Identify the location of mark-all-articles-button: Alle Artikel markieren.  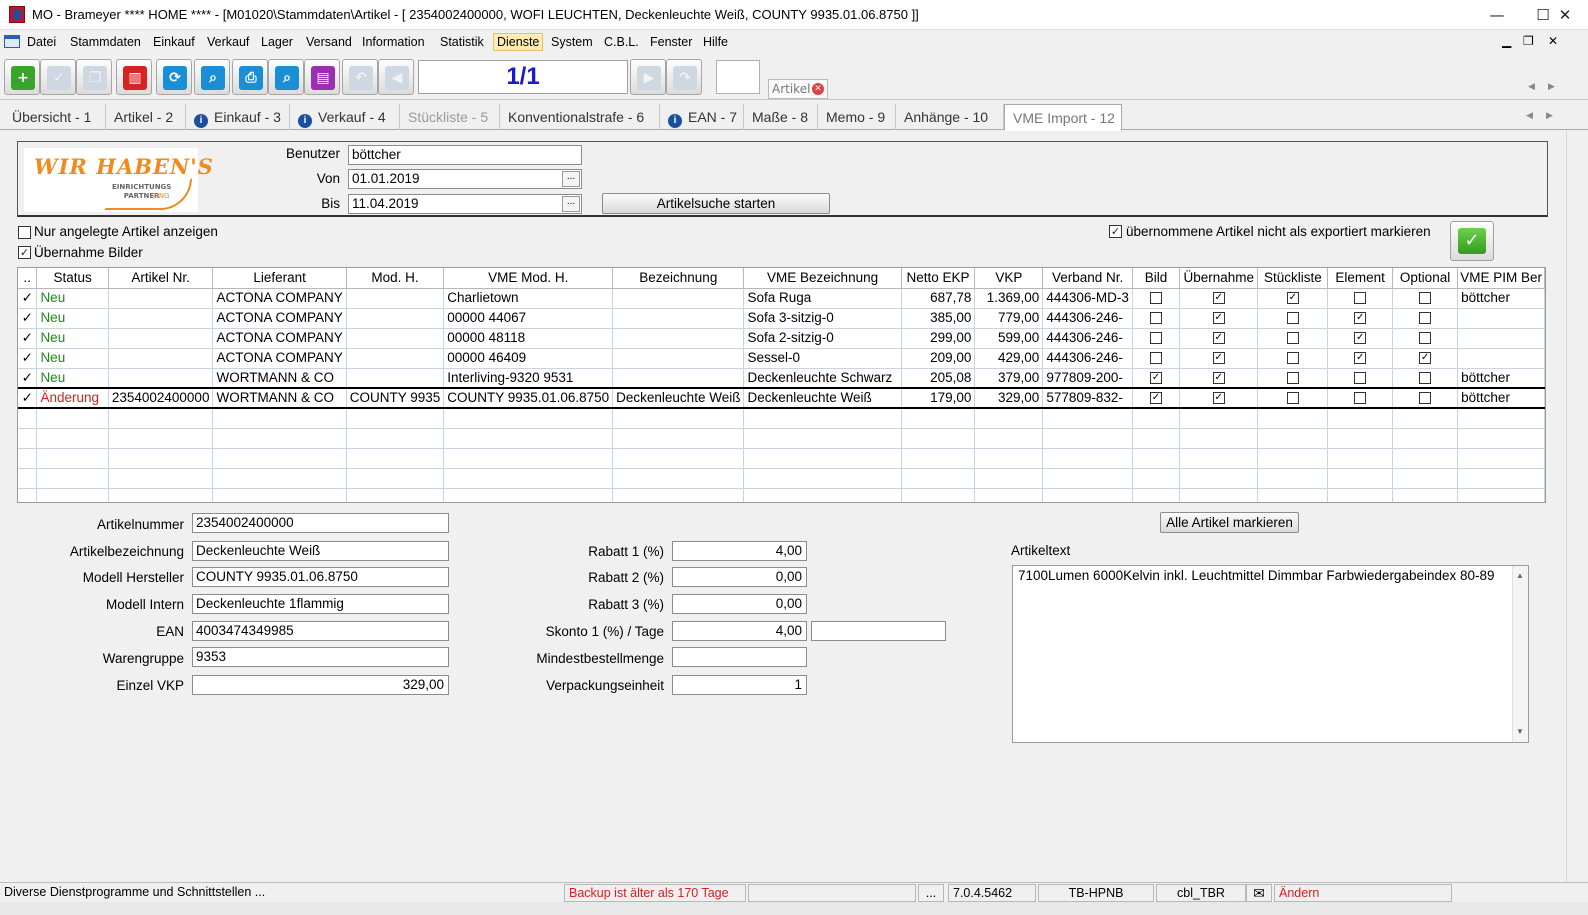
(1229, 522).